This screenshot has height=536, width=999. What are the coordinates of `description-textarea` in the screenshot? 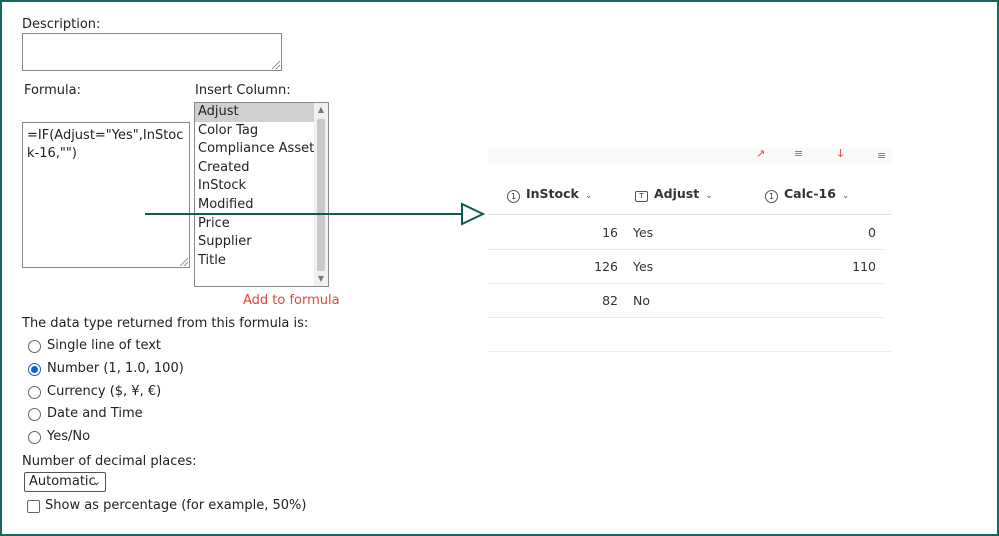 It's located at (152, 52).